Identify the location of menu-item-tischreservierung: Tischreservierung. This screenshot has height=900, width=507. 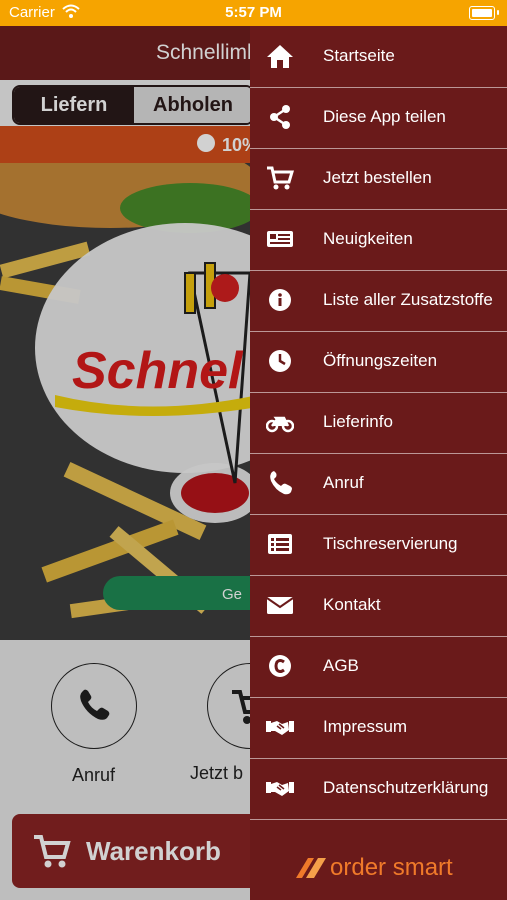
(378, 545).